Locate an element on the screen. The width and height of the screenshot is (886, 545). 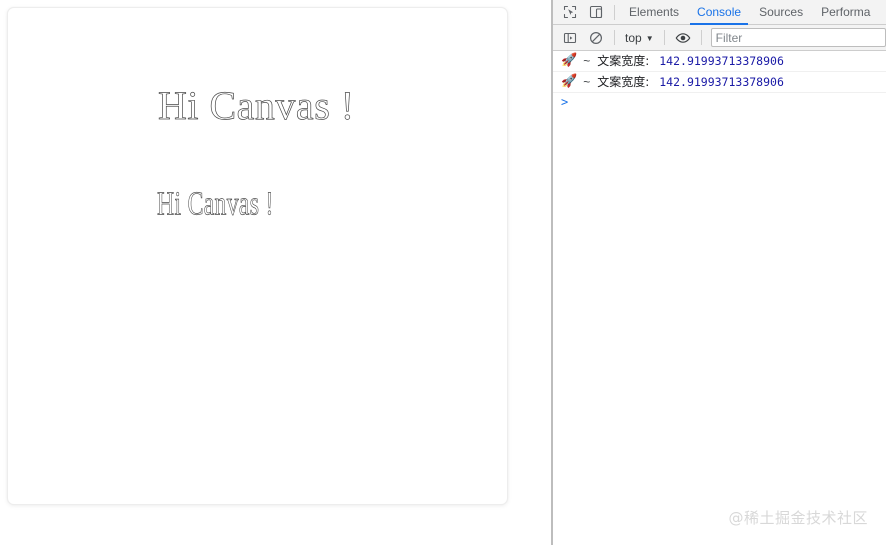
canvas-stroke-text-secondary: Hi Canvas ! is located at coordinates (215, 204).